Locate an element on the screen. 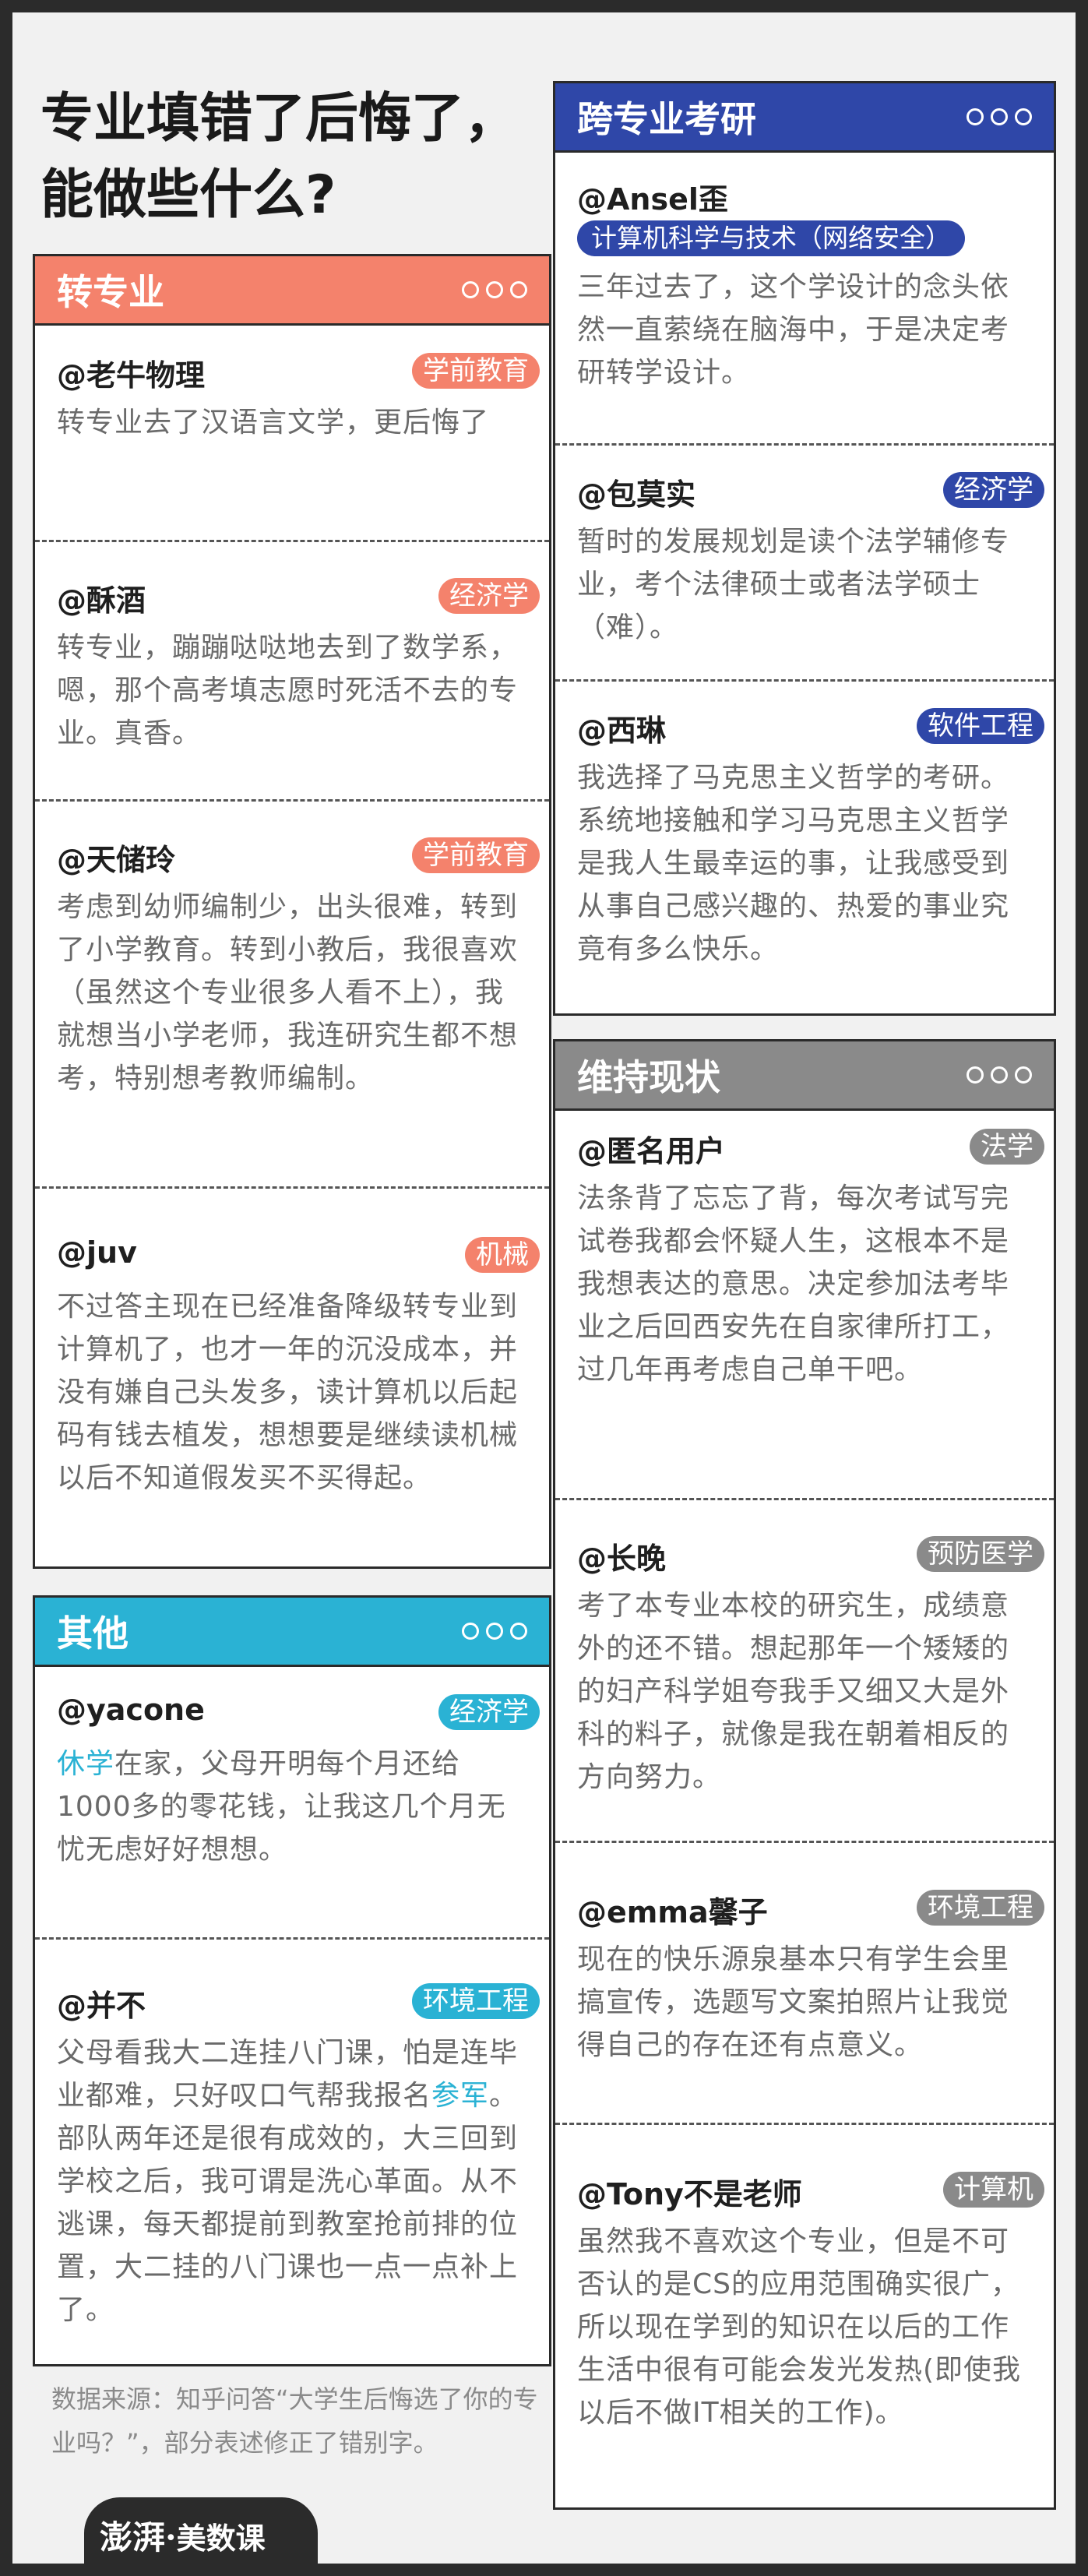 Image resolution: width=1088 pixels, height=2576 pixels. username: @酥酒 is located at coordinates (101, 600).